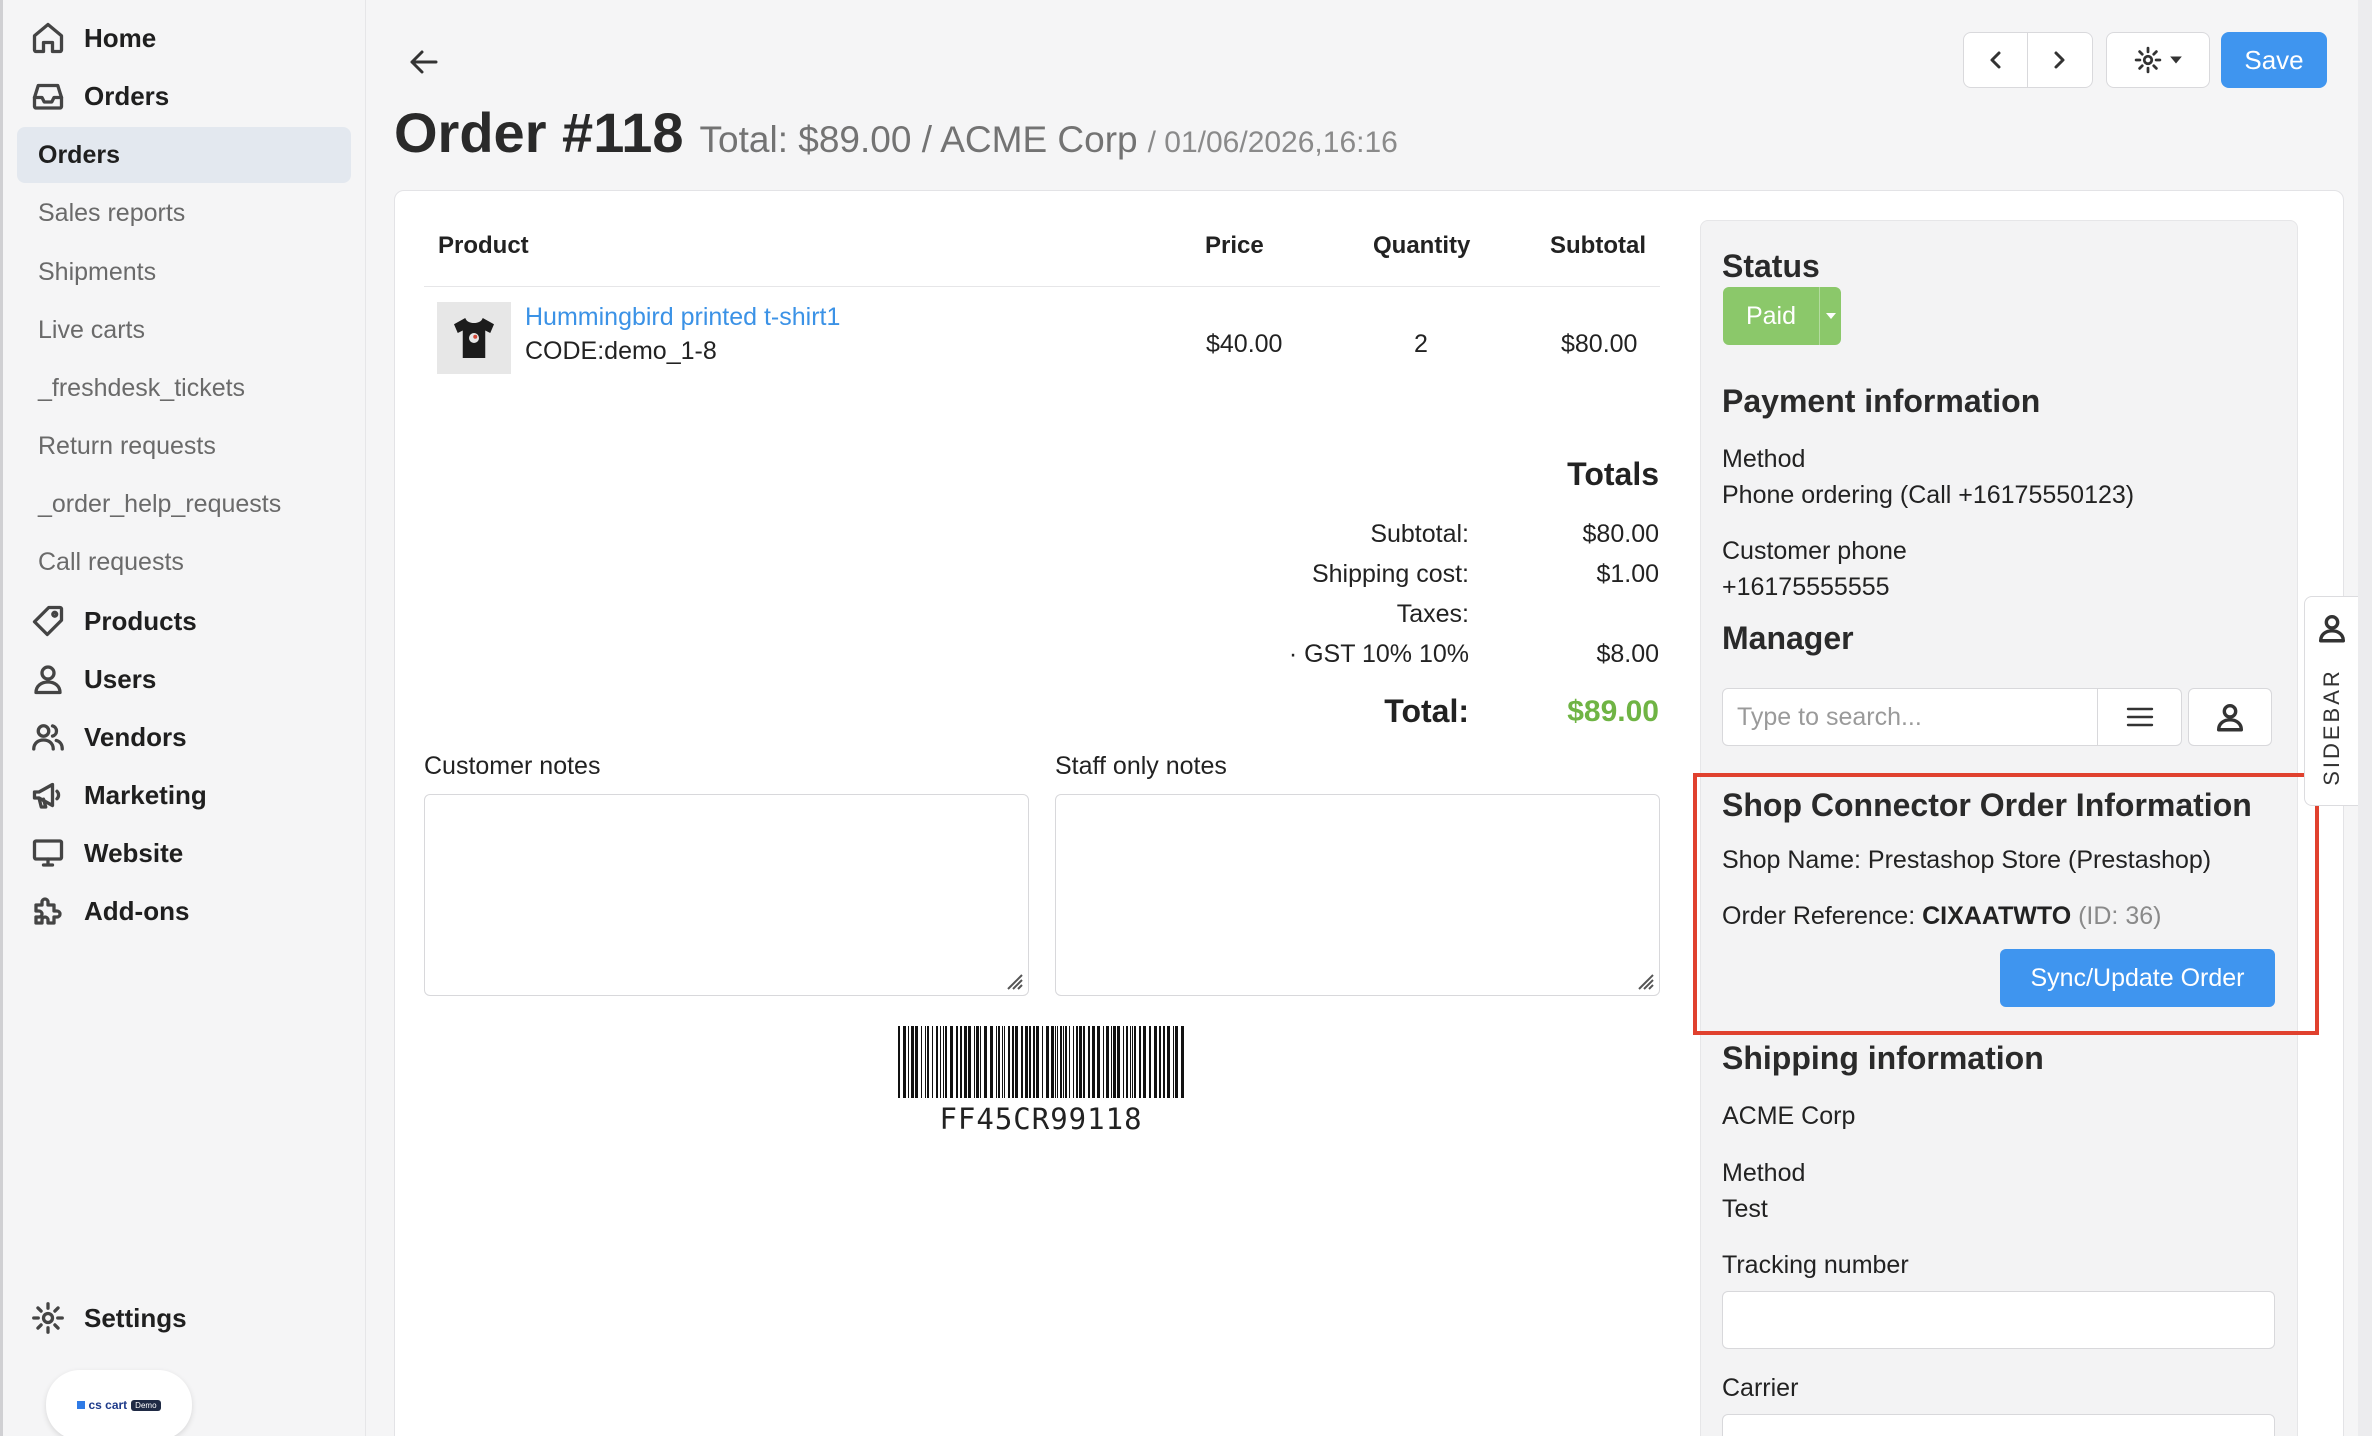  What do you see at coordinates (1997, 916) in the screenshot?
I see `order-reference-value: CIXAATWTO` at bounding box center [1997, 916].